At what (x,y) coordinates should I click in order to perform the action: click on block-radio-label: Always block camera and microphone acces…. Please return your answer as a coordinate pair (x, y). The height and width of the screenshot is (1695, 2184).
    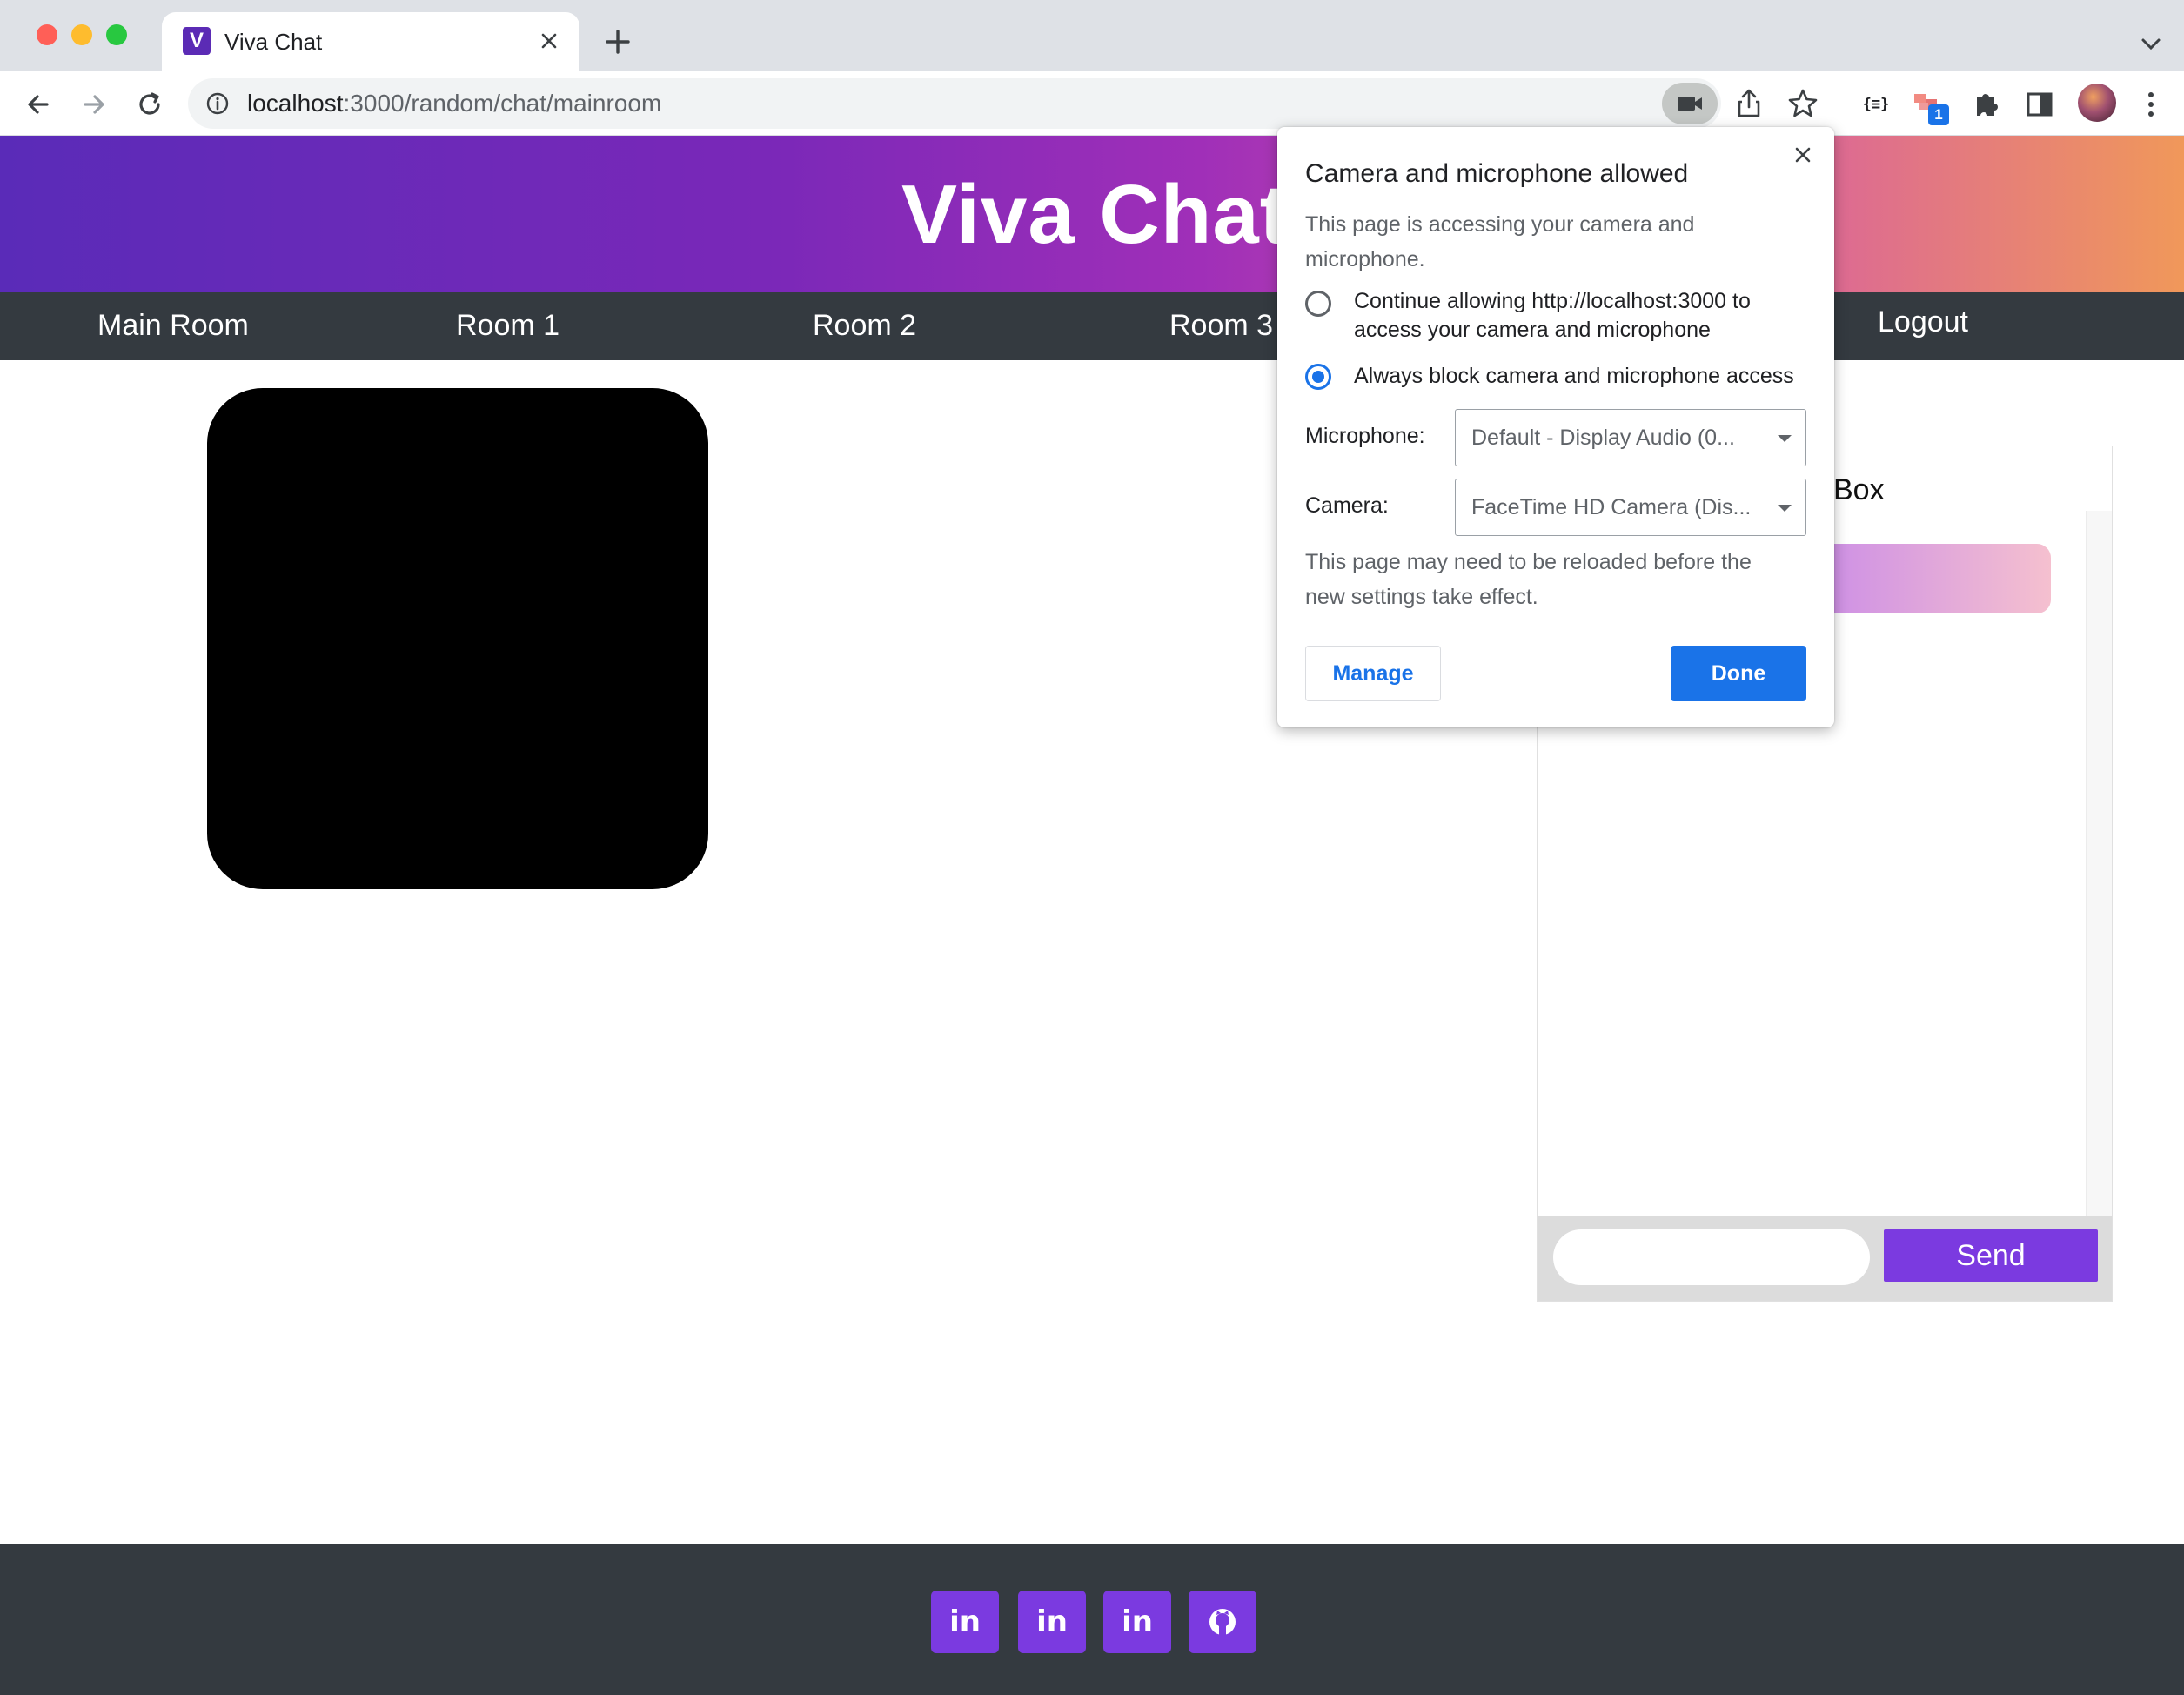
    Looking at the image, I should click on (1580, 376).